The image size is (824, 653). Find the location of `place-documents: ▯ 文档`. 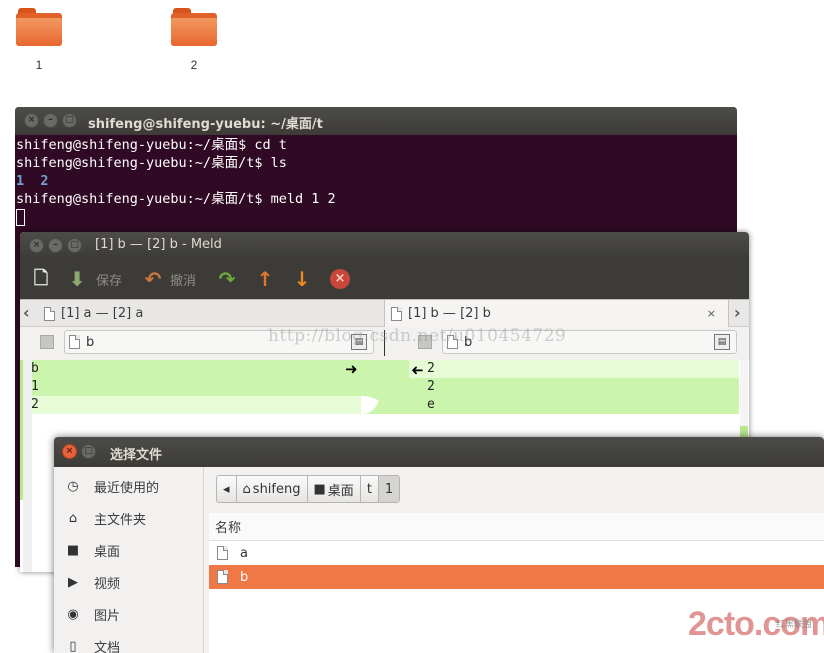

place-documents: ▯ 文档 is located at coordinates (92, 644).